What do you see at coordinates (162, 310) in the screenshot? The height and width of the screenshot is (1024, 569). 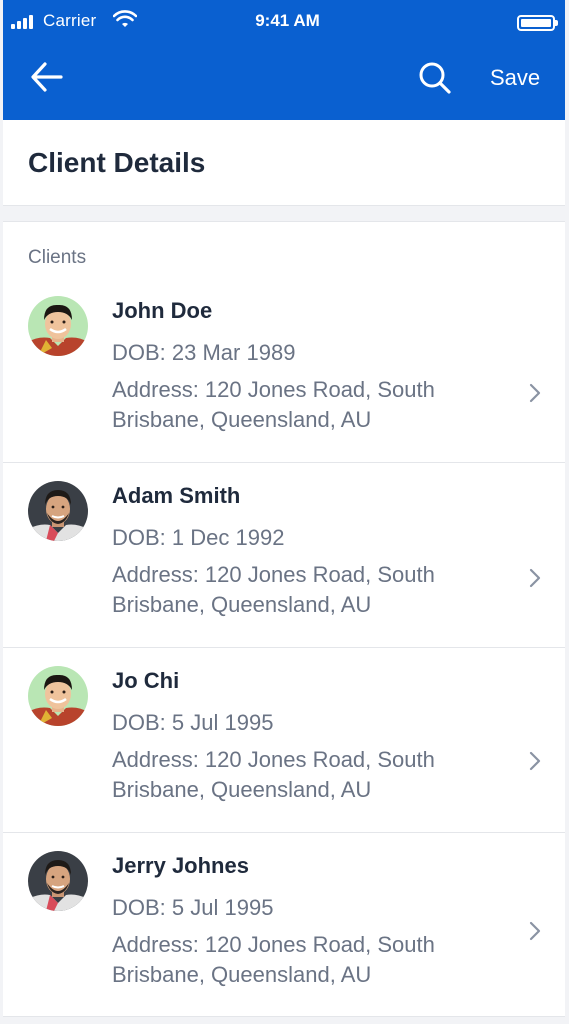 I see `client-name: John Doe` at bounding box center [162, 310].